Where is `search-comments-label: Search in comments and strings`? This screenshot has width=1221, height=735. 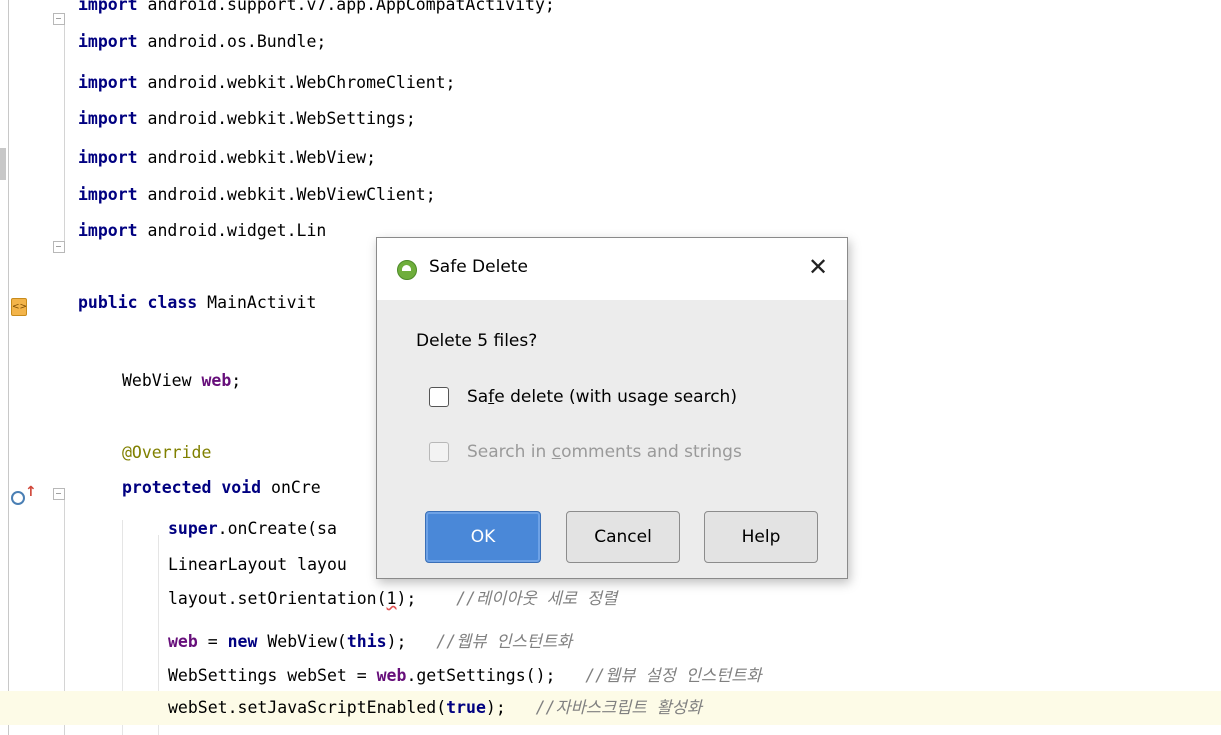 search-comments-label: Search in comments and strings is located at coordinates (604, 452).